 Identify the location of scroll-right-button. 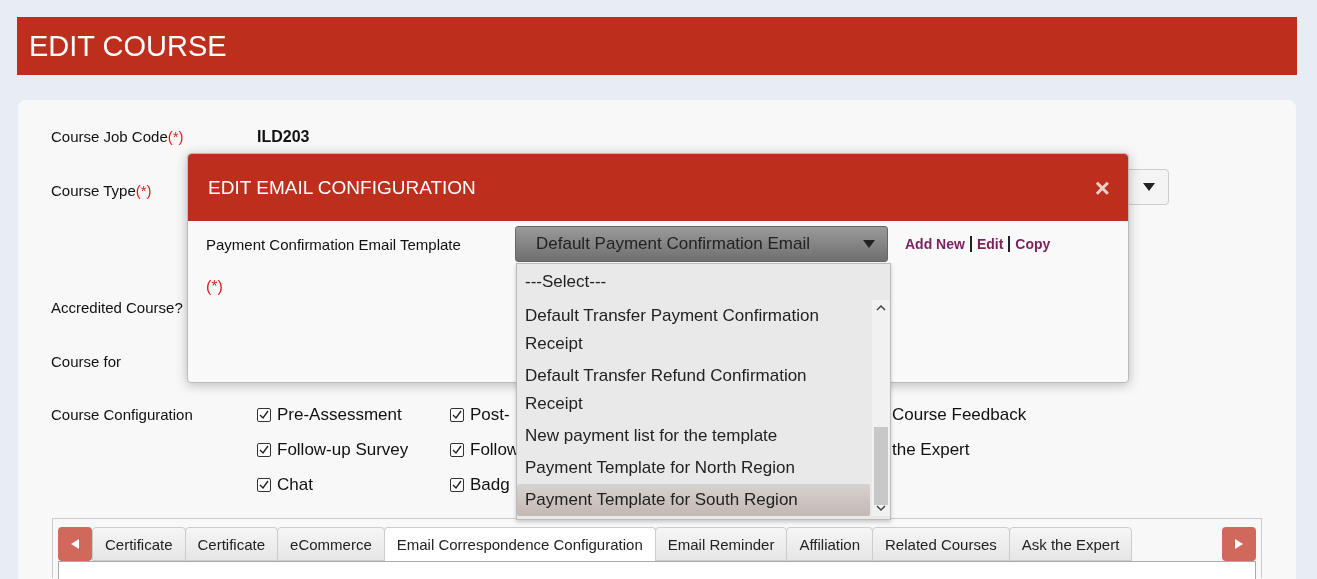
(1239, 544).